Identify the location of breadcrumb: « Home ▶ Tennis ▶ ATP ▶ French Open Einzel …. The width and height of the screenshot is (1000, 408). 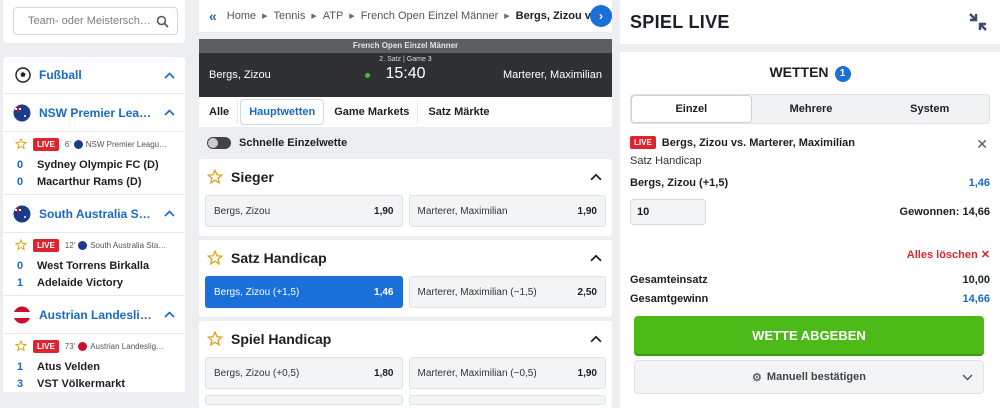
(405, 16).